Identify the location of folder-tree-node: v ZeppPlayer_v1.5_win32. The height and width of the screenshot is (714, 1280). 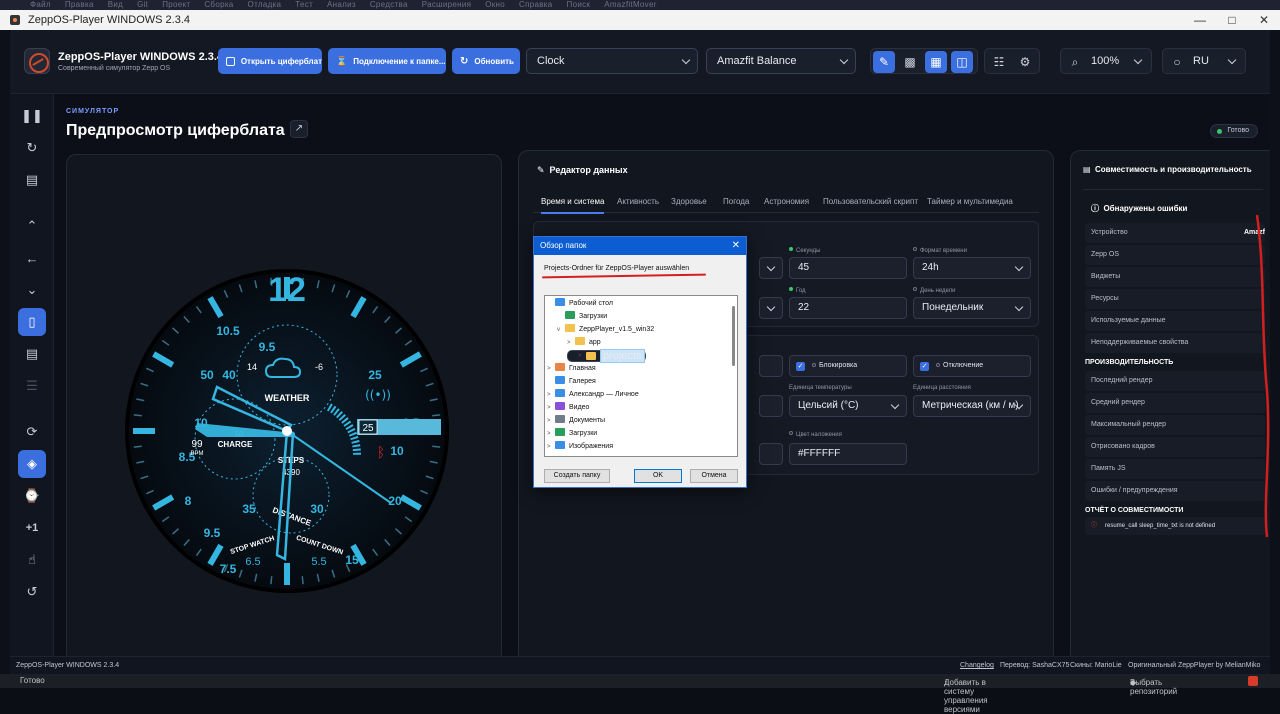
(605, 330).